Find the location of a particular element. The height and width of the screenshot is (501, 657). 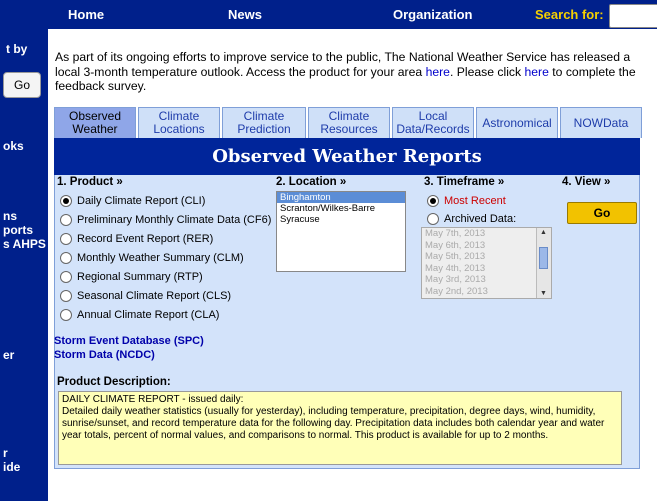

search-input is located at coordinates (633, 16).